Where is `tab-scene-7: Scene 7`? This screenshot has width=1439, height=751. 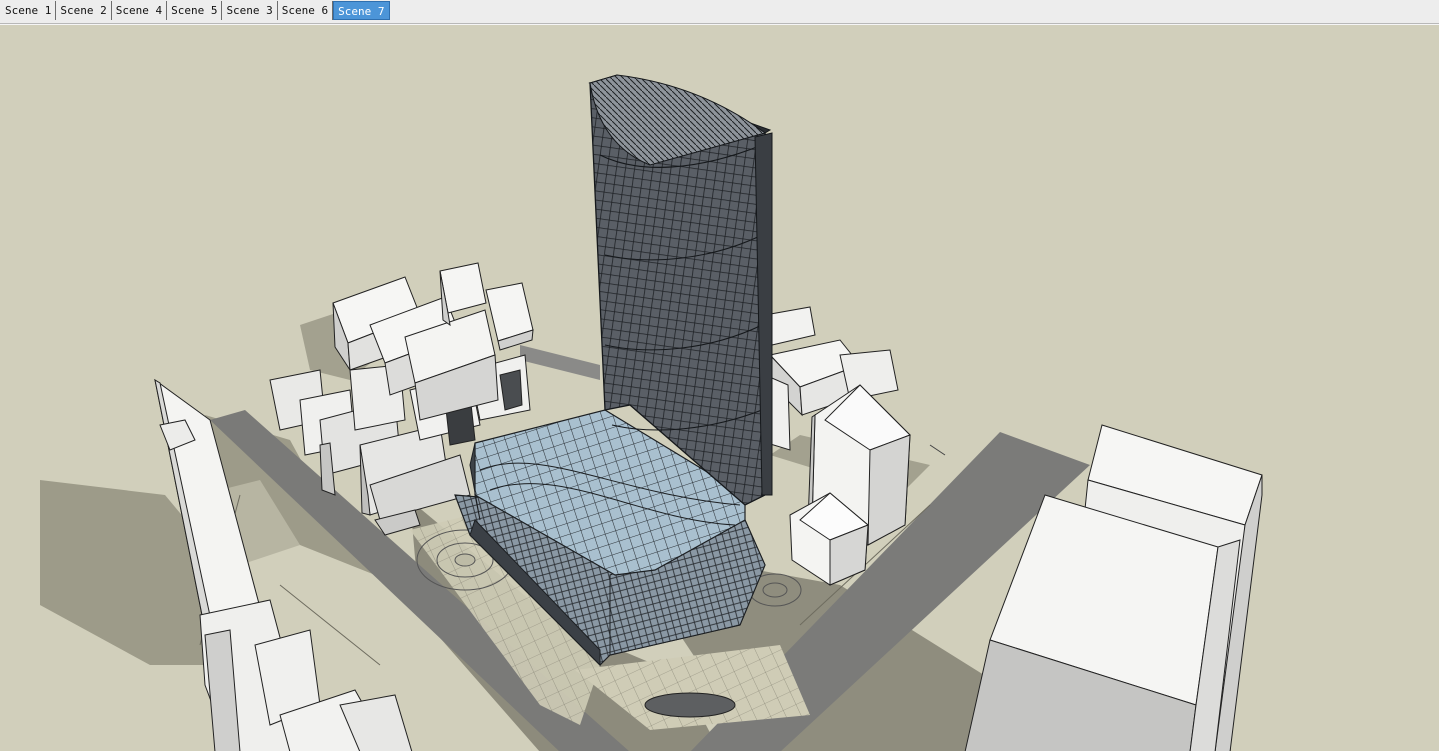
tab-scene-7: Scene 7 is located at coordinates (361, 10).